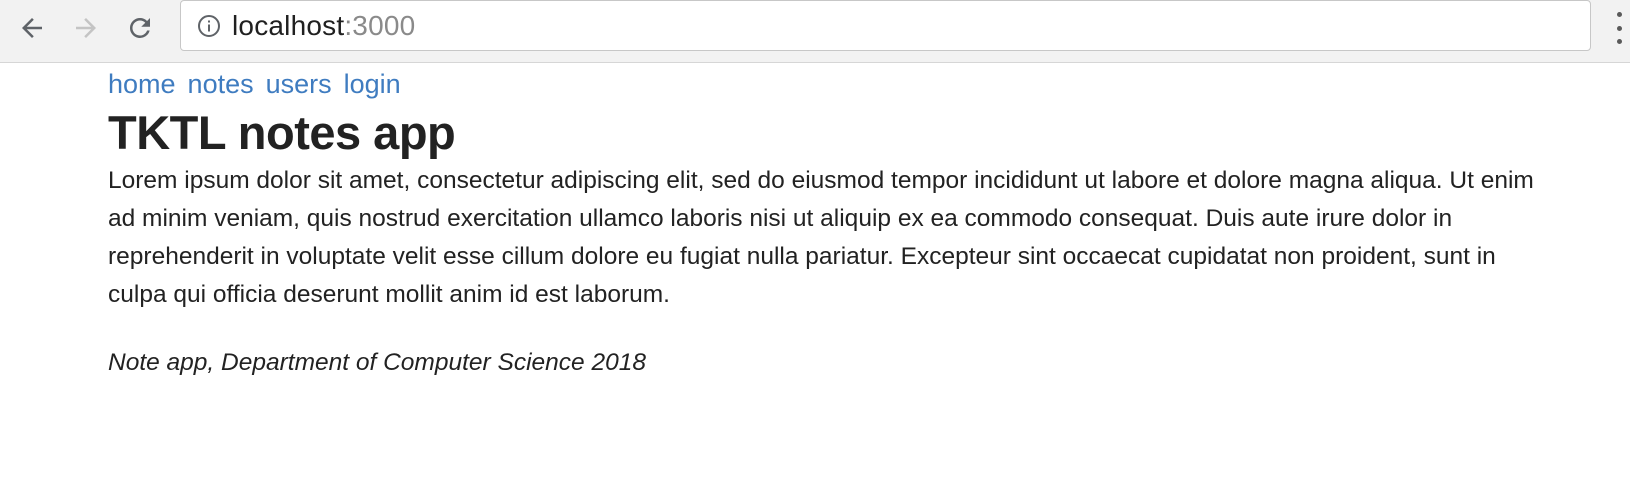 The height and width of the screenshot is (486, 1630). Describe the element at coordinates (885, 25) in the screenshot. I see `address-bar: localhost:3000` at that location.